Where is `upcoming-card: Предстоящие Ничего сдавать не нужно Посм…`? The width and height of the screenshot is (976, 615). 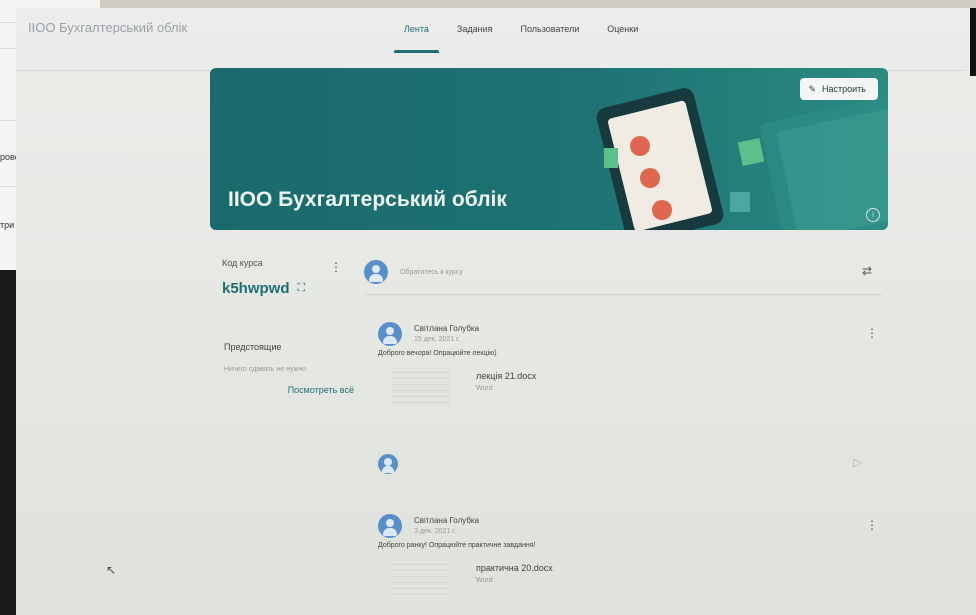
upcoming-card: Предстоящие Ничего сдавать не нужно Посм… is located at coordinates (289, 368).